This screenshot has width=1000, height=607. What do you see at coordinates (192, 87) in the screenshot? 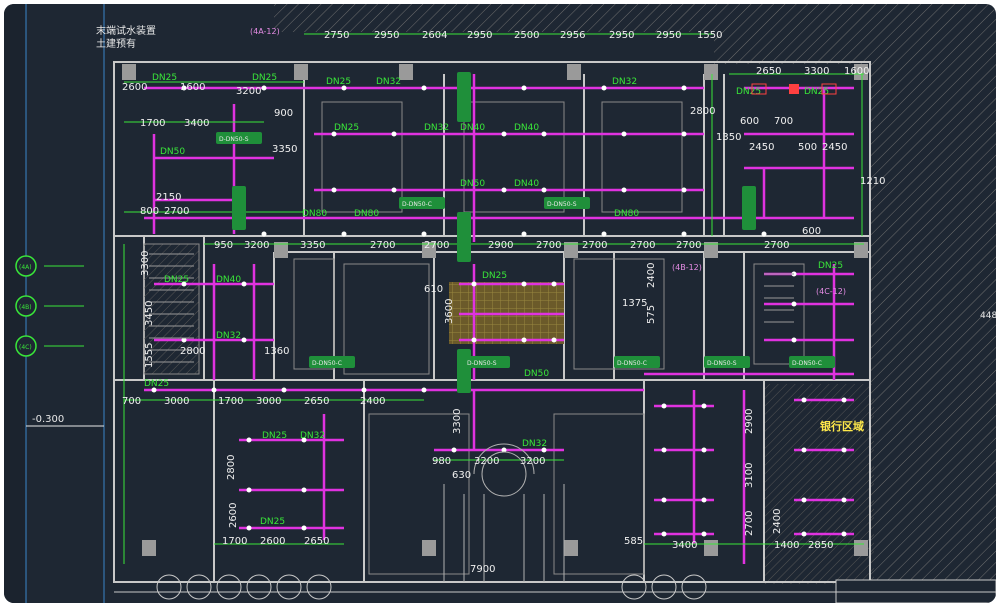
I see `dim-label: 1600` at bounding box center [192, 87].